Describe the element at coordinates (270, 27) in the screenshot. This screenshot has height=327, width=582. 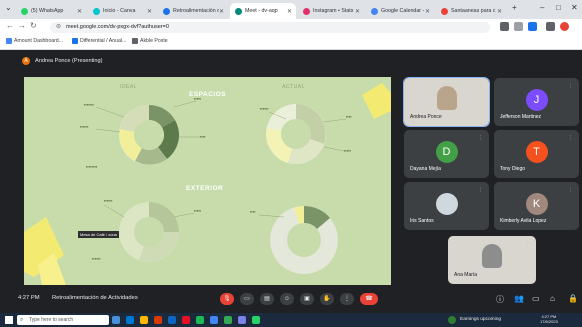
I see `url-field: ⊜ meet.google.com/dv-pxgx-dvf?authuser=0` at that location.